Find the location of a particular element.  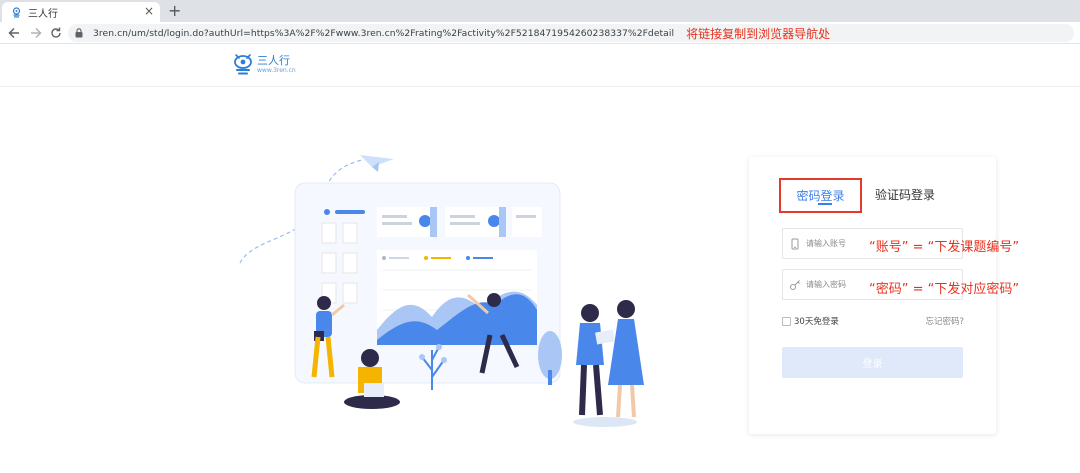

key-icon is located at coordinates (795, 285).